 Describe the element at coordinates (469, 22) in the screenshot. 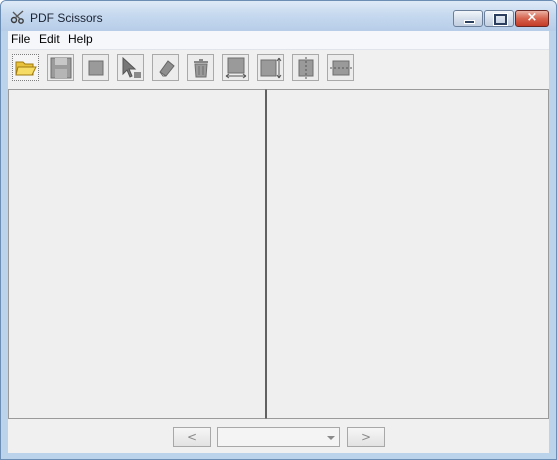

I see `minimize-icon` at that location.